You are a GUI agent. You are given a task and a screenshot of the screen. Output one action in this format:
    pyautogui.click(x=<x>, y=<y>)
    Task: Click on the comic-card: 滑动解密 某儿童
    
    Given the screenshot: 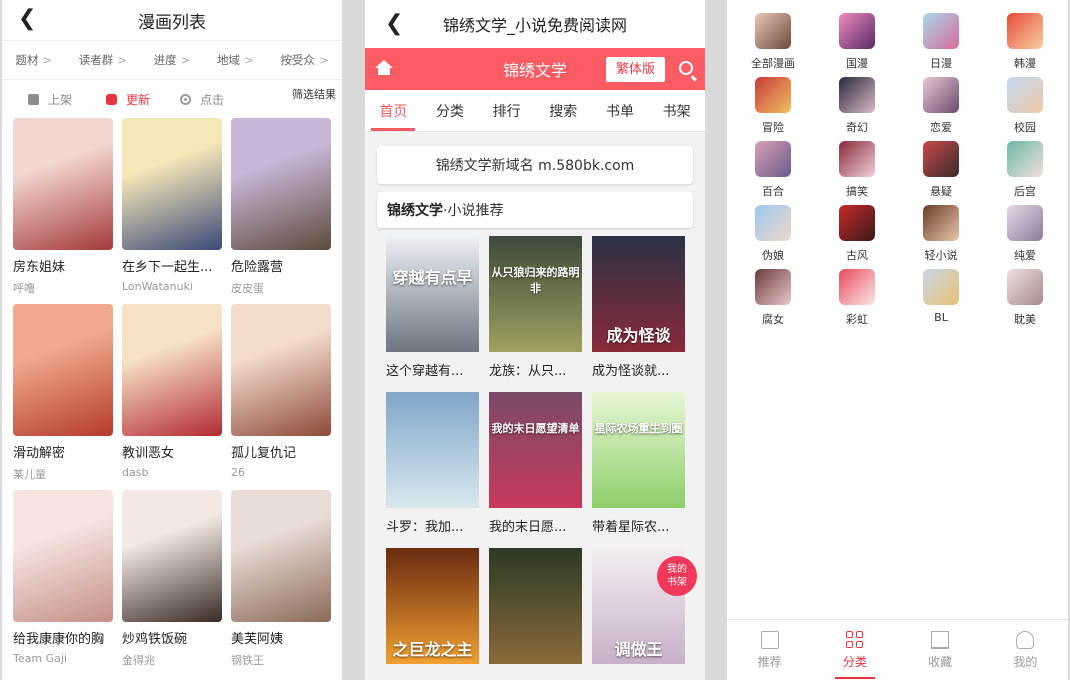 What is the action you would take?
    pyautogui.click(x=63, y=397)
    